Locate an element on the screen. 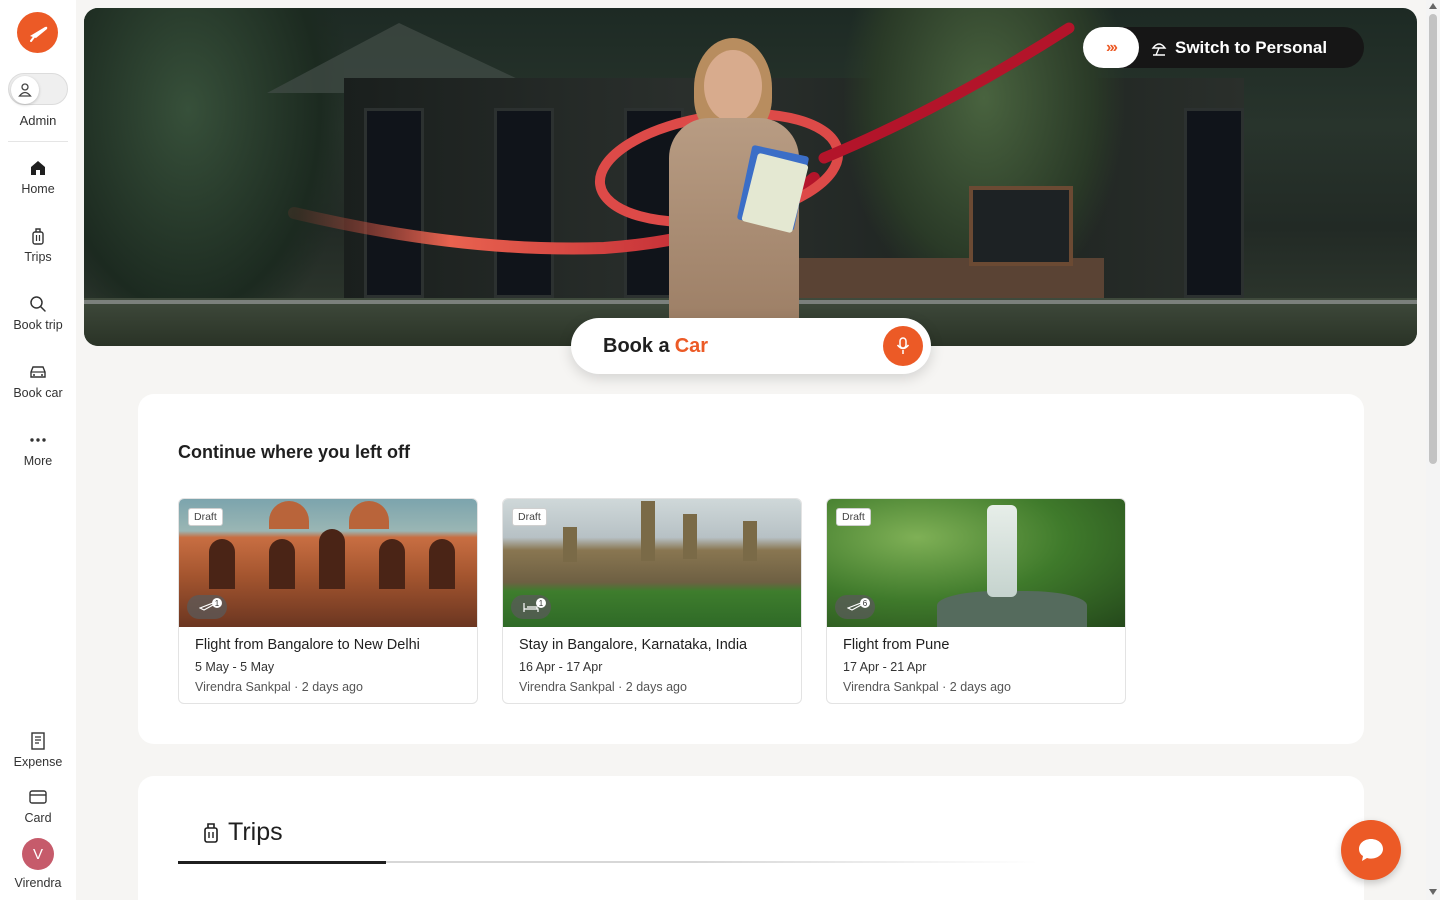 The height and width of the screenshot is (900, 1440). sidebar-item-expense: Expense is located at coordinates (38, 749).